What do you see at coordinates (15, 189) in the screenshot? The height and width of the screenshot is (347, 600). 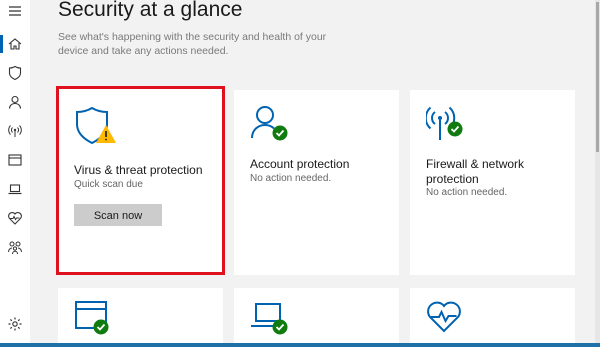 I see `laptop-icon` at bounding box center [15, 189].